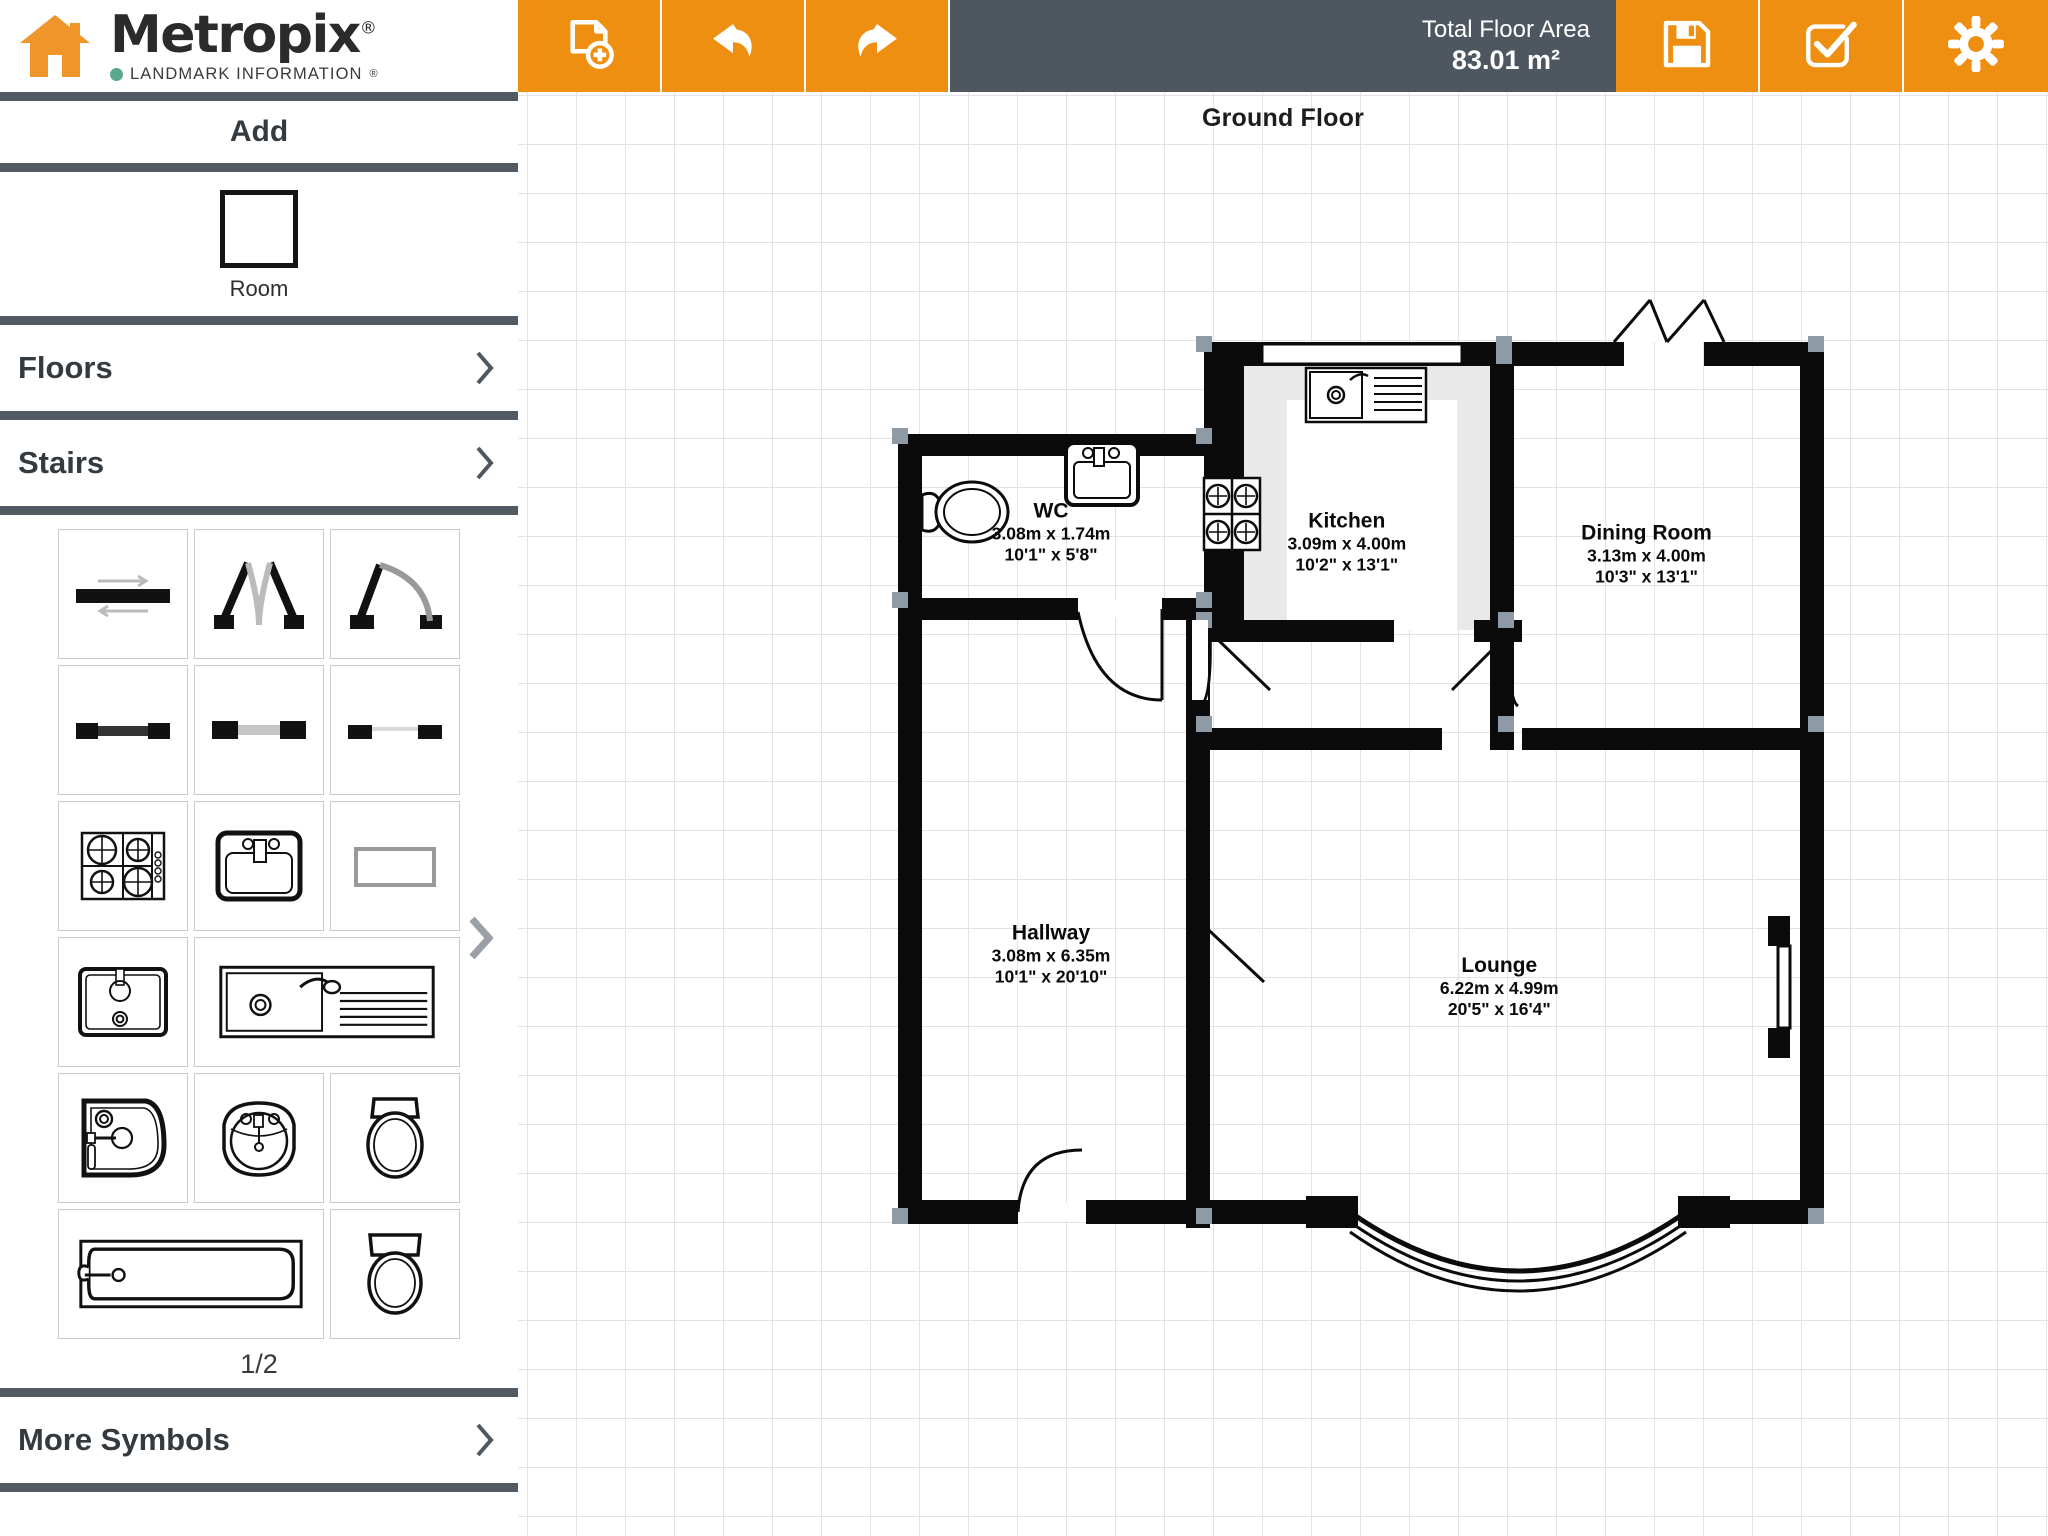 This screenshot has width=2048, height=1536. Describe the element at coordinates (259, 594) in the screenshot. I see `symbol-double-door` at that location.